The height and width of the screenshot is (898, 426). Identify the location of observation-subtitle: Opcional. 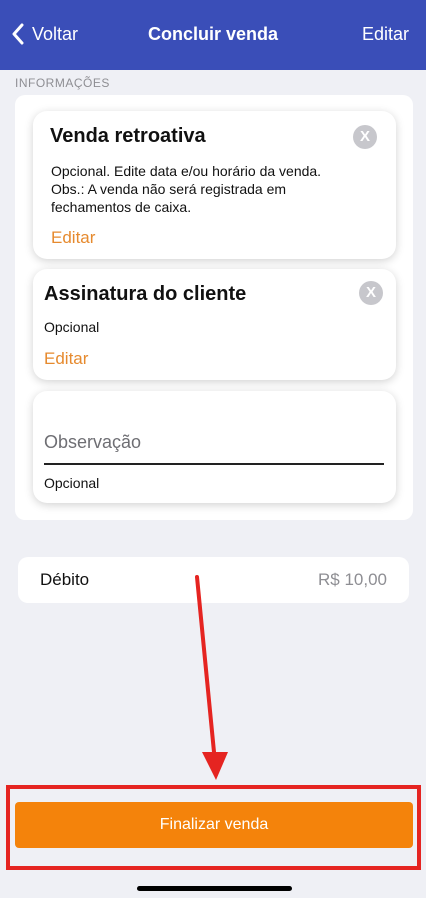
(72, 483).